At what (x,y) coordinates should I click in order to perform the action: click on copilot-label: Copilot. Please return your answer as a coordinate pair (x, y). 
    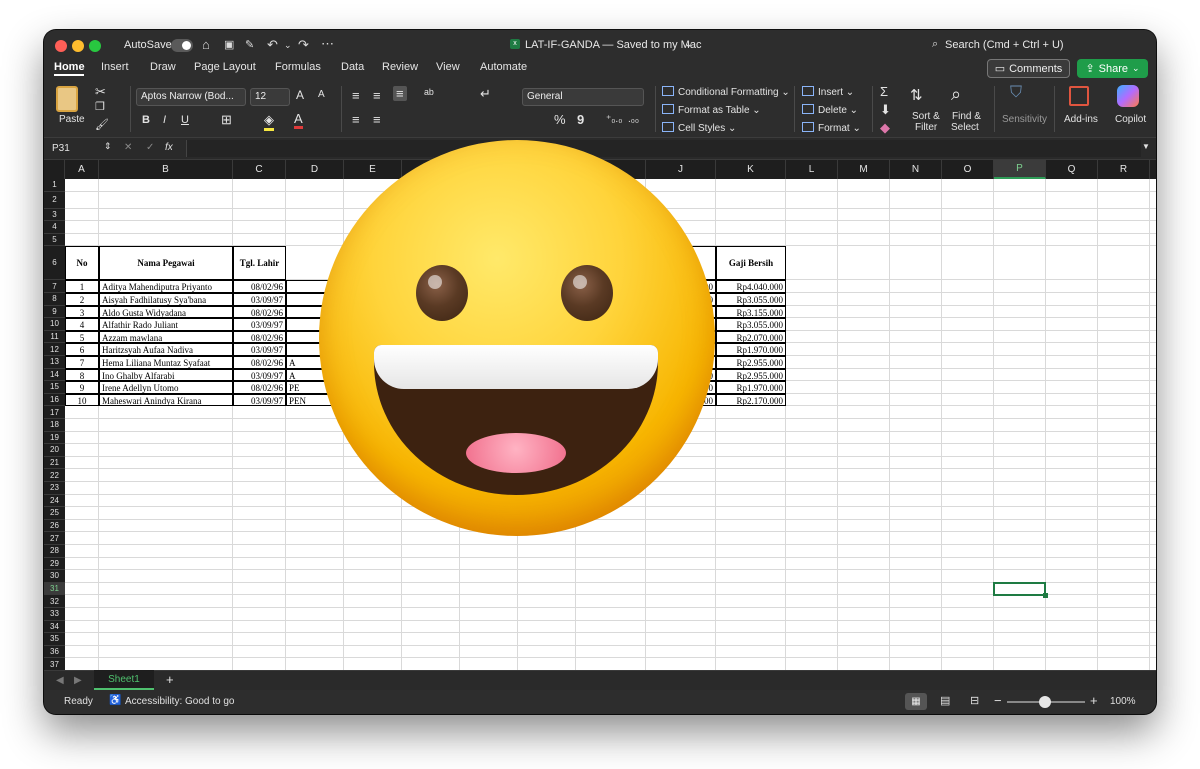
    Looking at the image, I should click on (1130, 119).